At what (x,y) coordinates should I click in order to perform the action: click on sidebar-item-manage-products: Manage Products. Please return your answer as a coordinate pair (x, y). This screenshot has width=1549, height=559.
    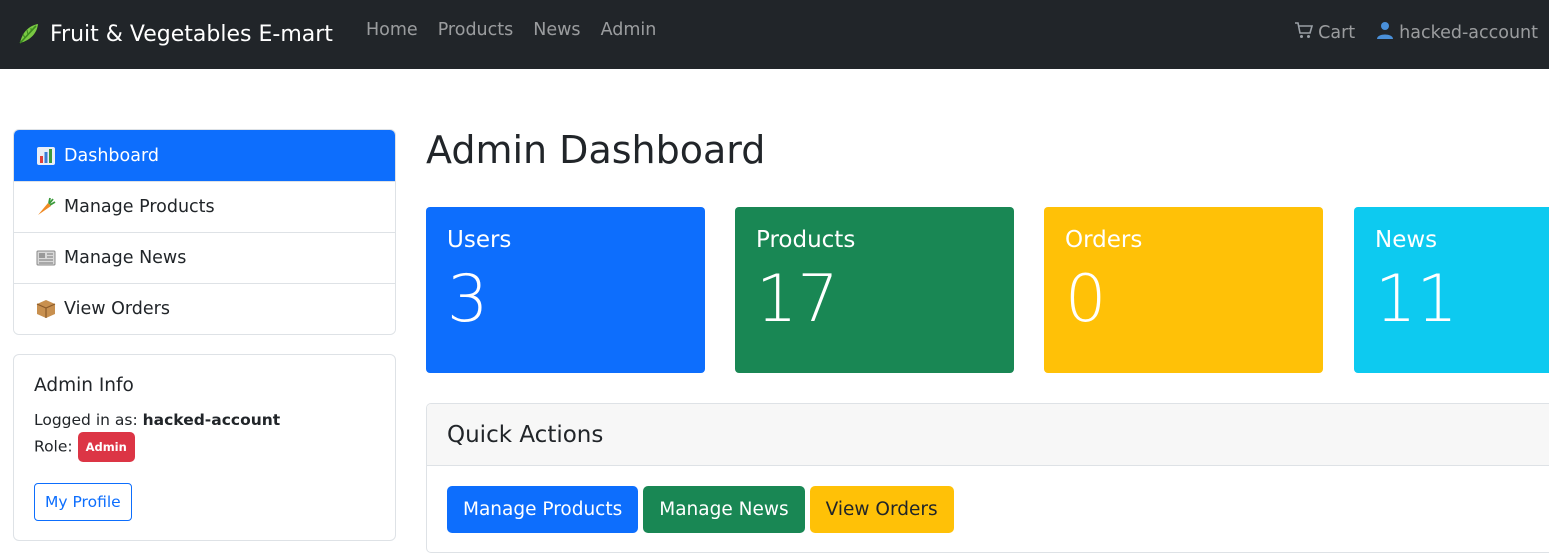
    Looking at the image, I should click on (204, 206).